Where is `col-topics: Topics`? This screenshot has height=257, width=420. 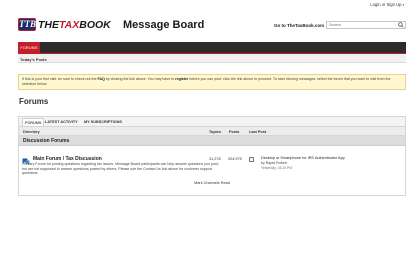
col-topics: Topics is located at coordinates (215, 131).